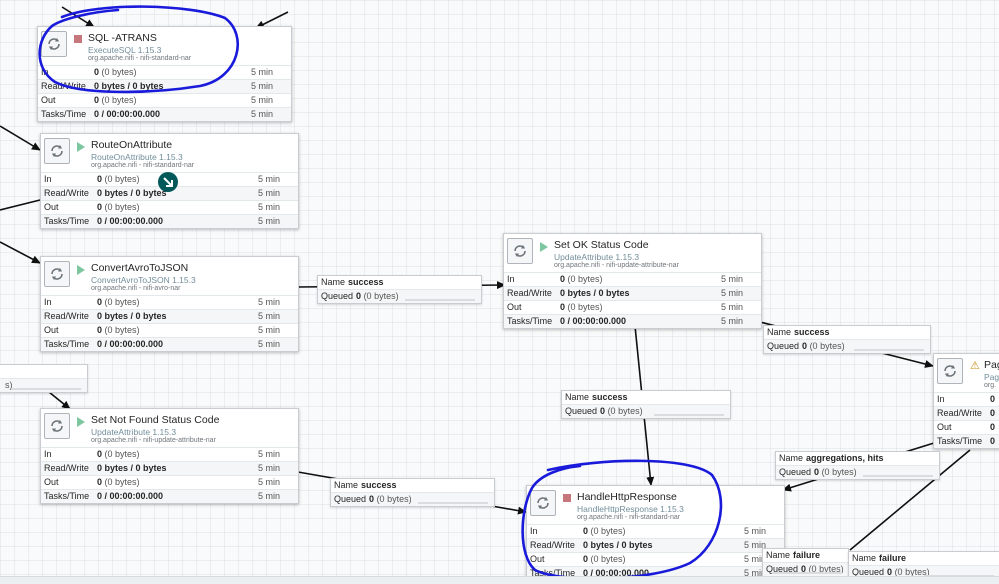 This screenshot has height=584, width=999. I want to click on queued-bytes: (0 bytes), so click(381, 296).